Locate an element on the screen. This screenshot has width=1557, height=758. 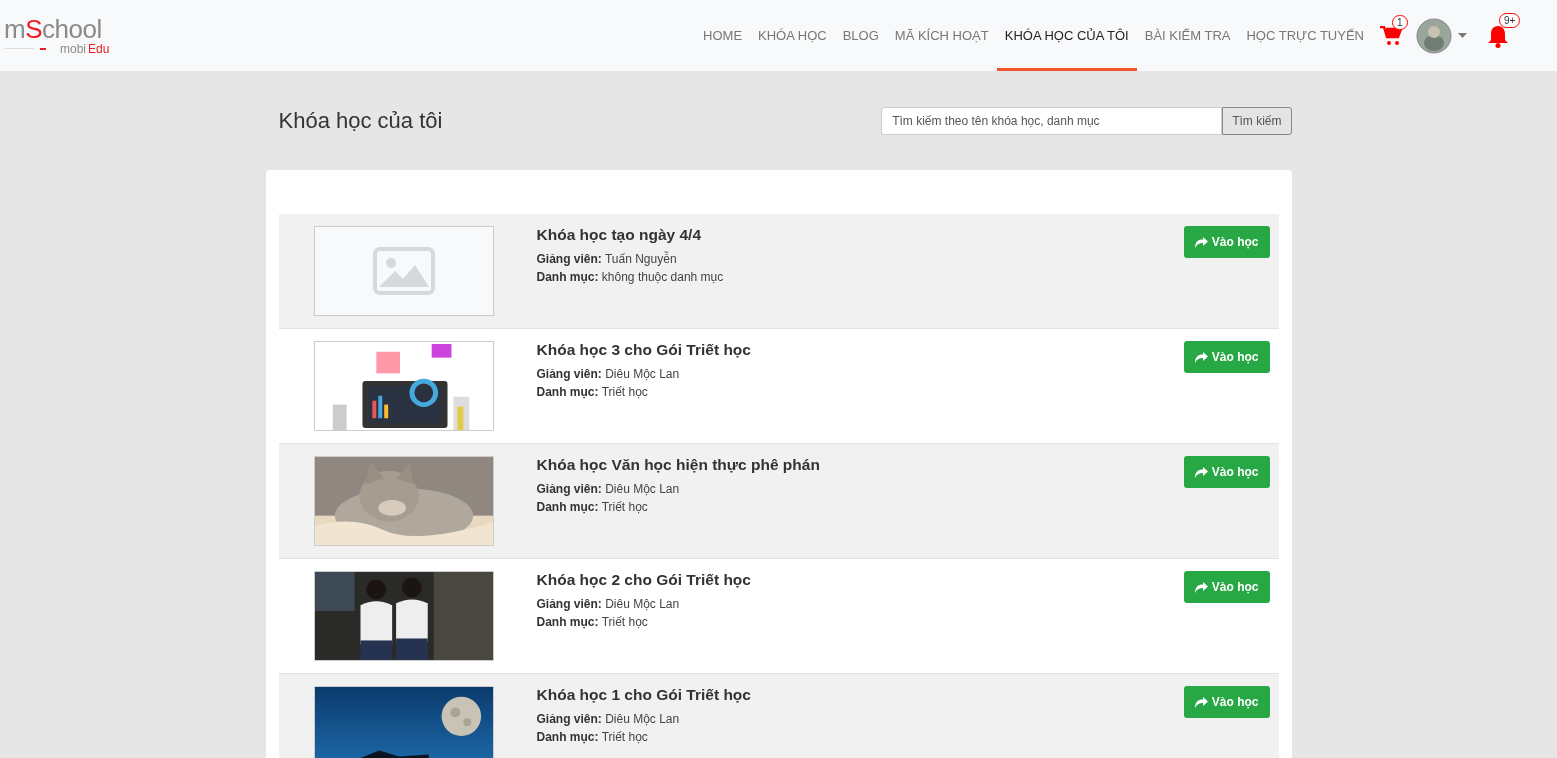
category-text: Danh mục: không thuộc danh mục is located at coordinates (630, 277).